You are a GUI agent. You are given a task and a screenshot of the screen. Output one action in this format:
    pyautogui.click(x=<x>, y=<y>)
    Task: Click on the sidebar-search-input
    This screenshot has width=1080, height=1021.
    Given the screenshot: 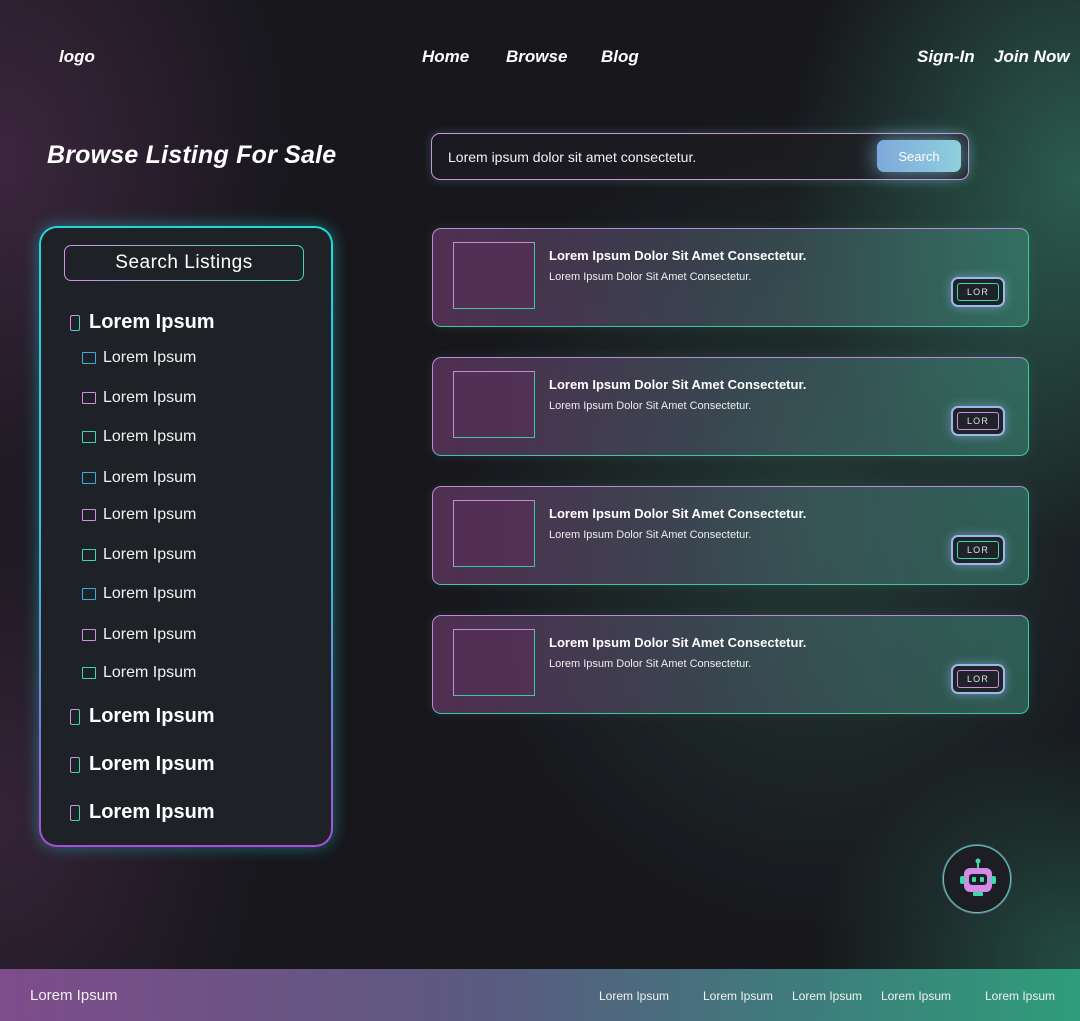 What is the action you would take?
    pyautogui.click(x=184, y=263)
    